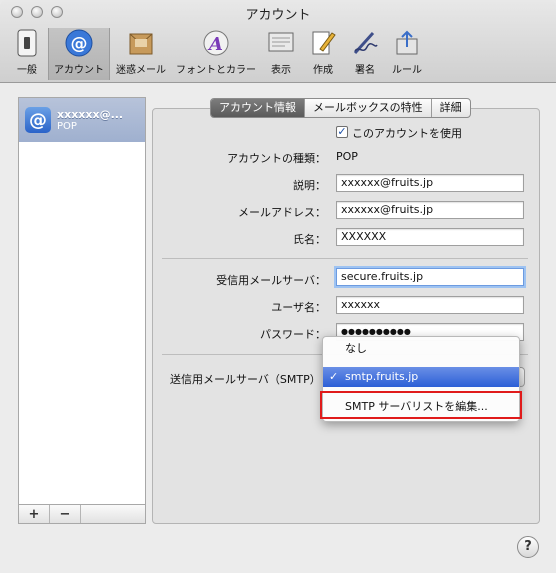  What do you see at coordinates (430, 237) in the screenshot?
I see `full-name-field: XXXXXX` at bounding box center [430, 237].